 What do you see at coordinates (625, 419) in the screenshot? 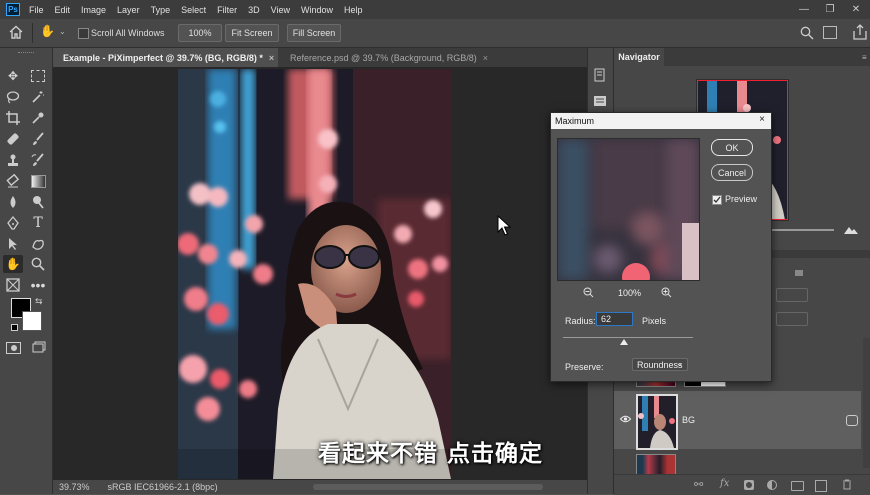
I see `eye-visibility-icon` at bounding box center [625, 419].